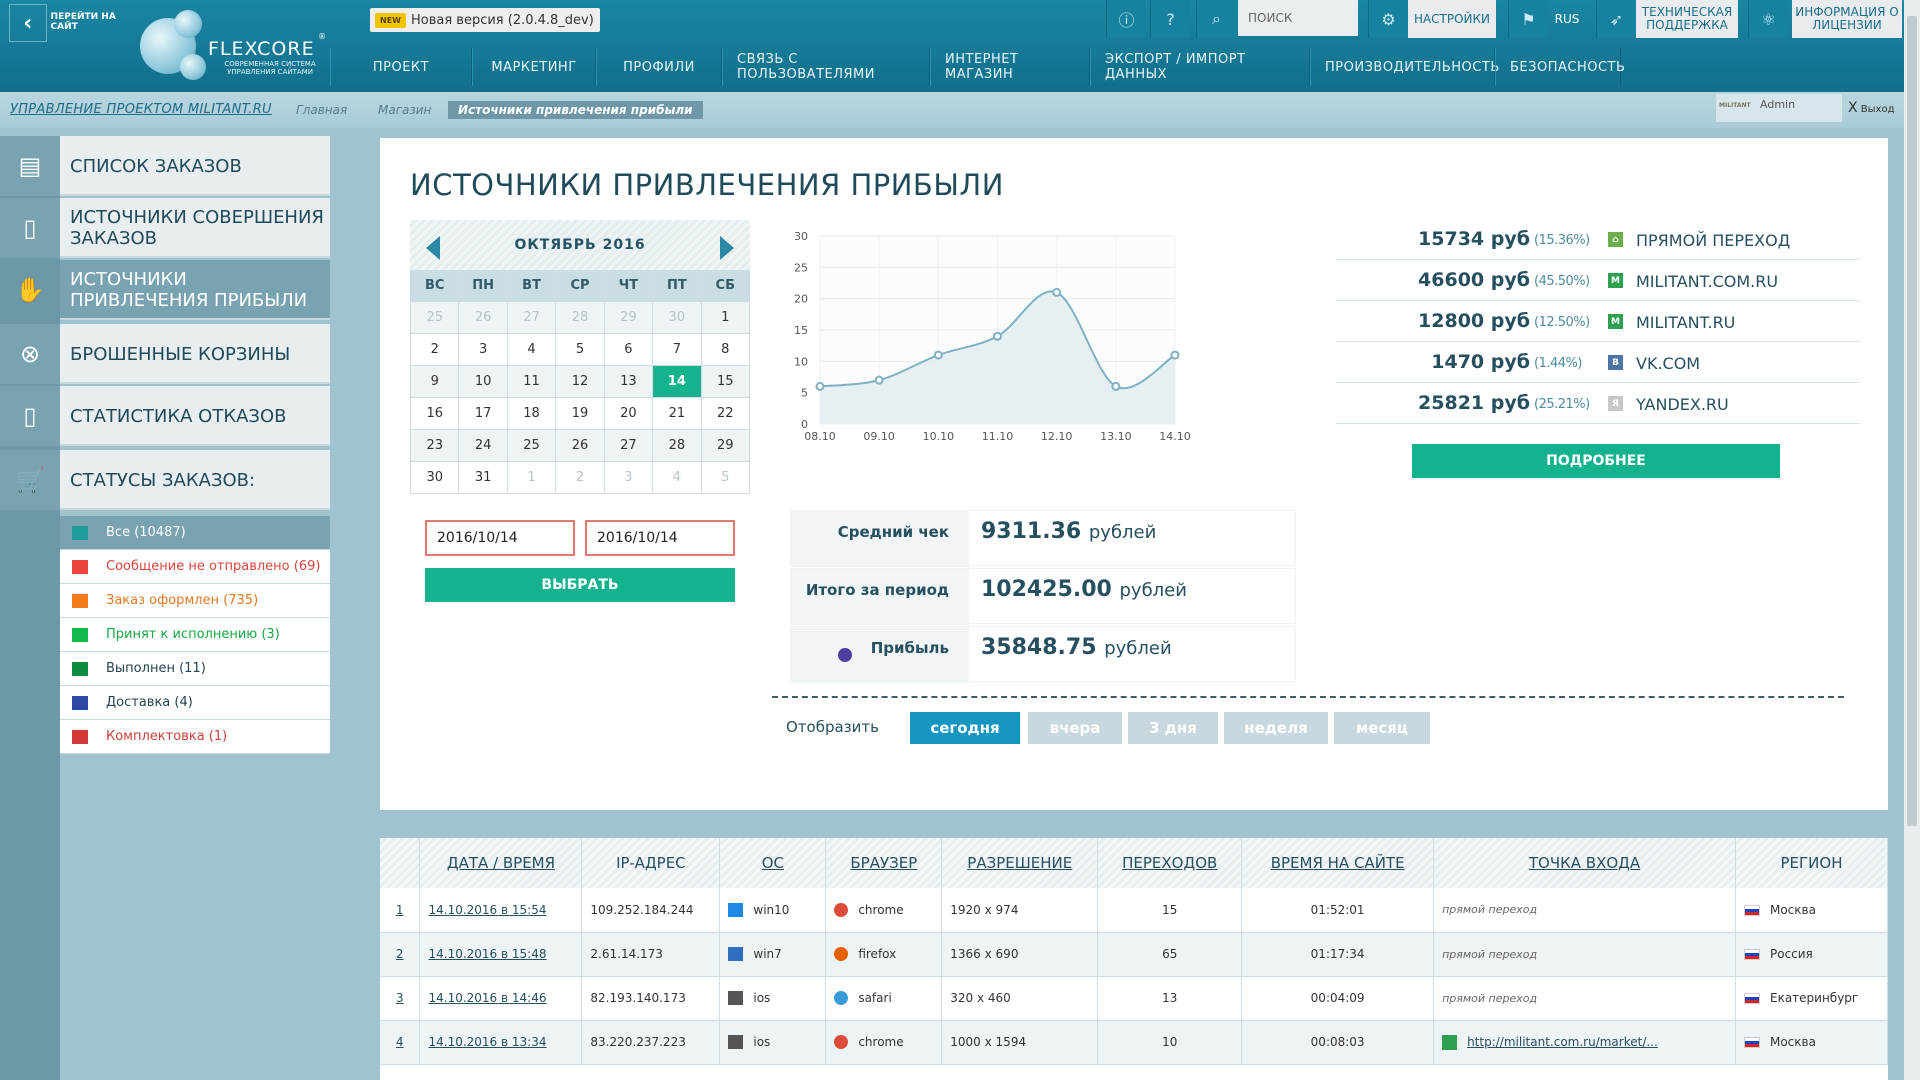  I want to click on date-link: 14.10.2016 в 13:34, so click(487, 1042).